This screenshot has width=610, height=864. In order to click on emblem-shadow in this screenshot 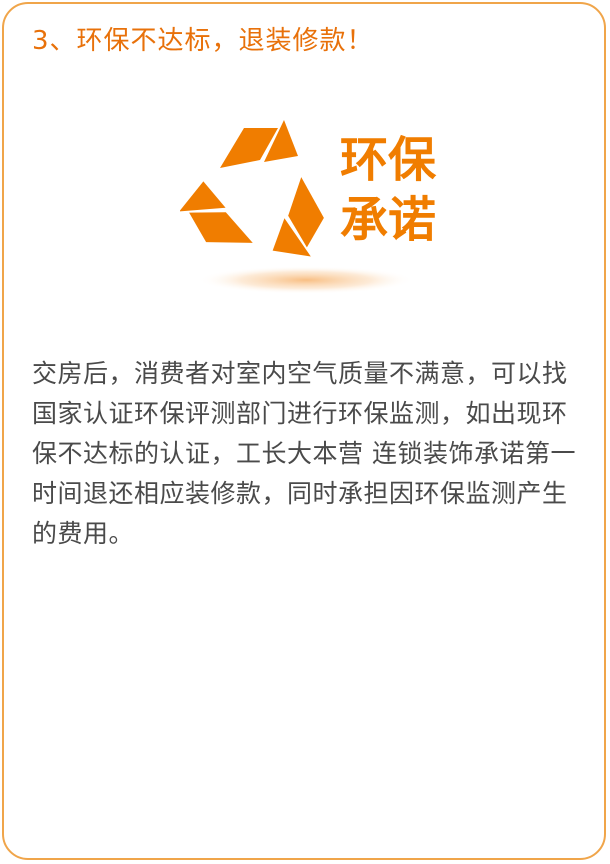, I will do `click(306, 280)`.